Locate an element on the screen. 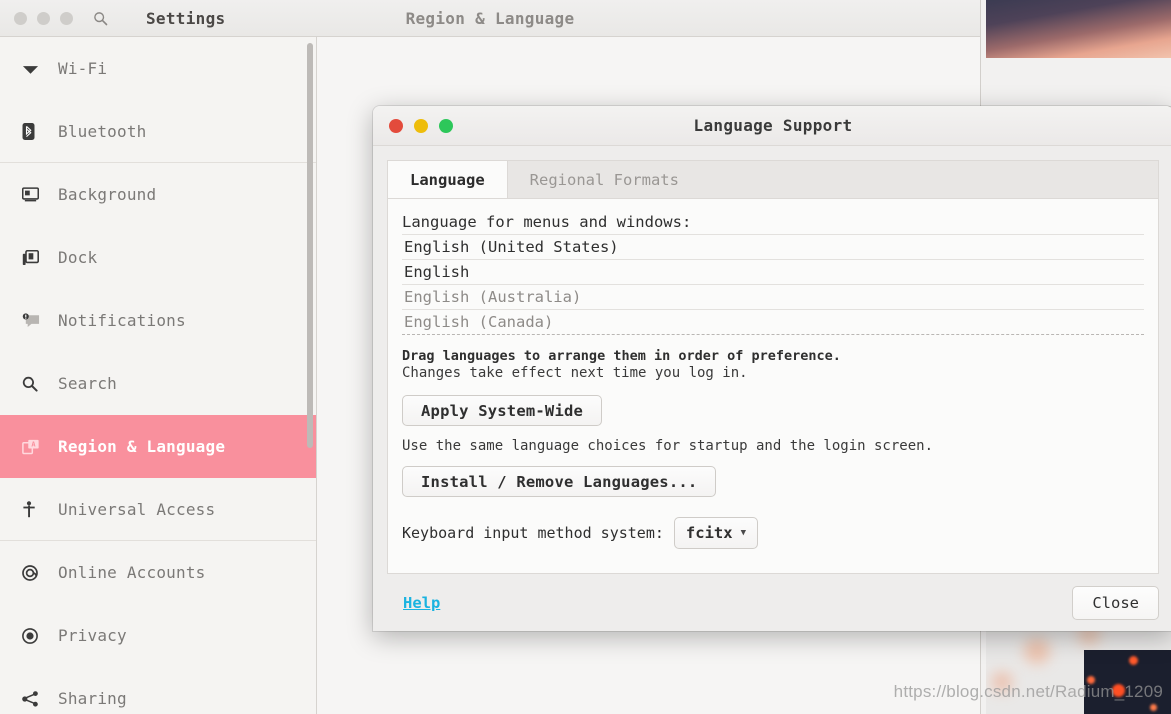  dialog-action-bar: Help Close is located at coordinates (772, 602).